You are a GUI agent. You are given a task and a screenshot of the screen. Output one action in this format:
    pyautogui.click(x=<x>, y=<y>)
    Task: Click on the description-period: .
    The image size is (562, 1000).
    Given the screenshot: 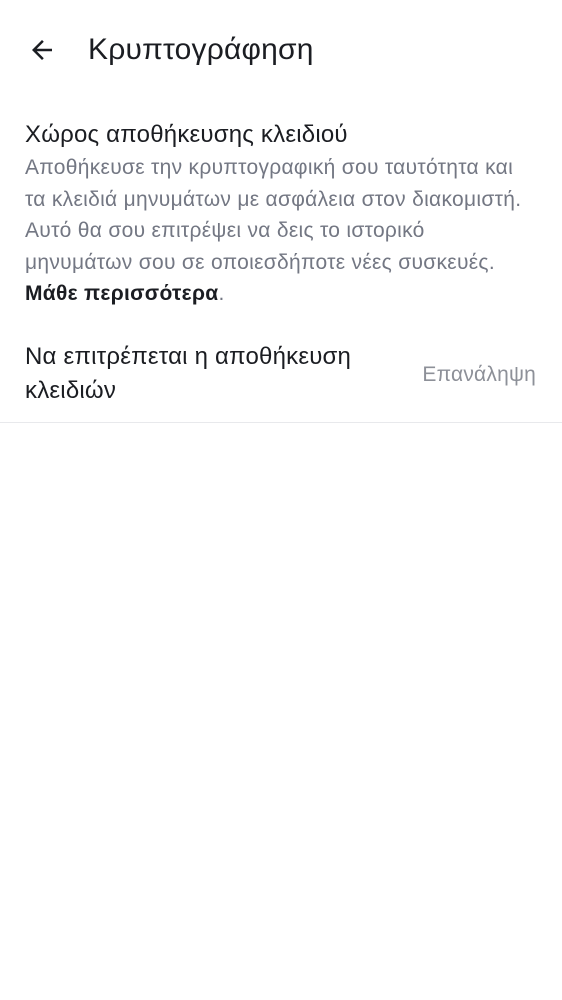 What is the action you would take?
    pyautogui.click(x=221, y=293)
    